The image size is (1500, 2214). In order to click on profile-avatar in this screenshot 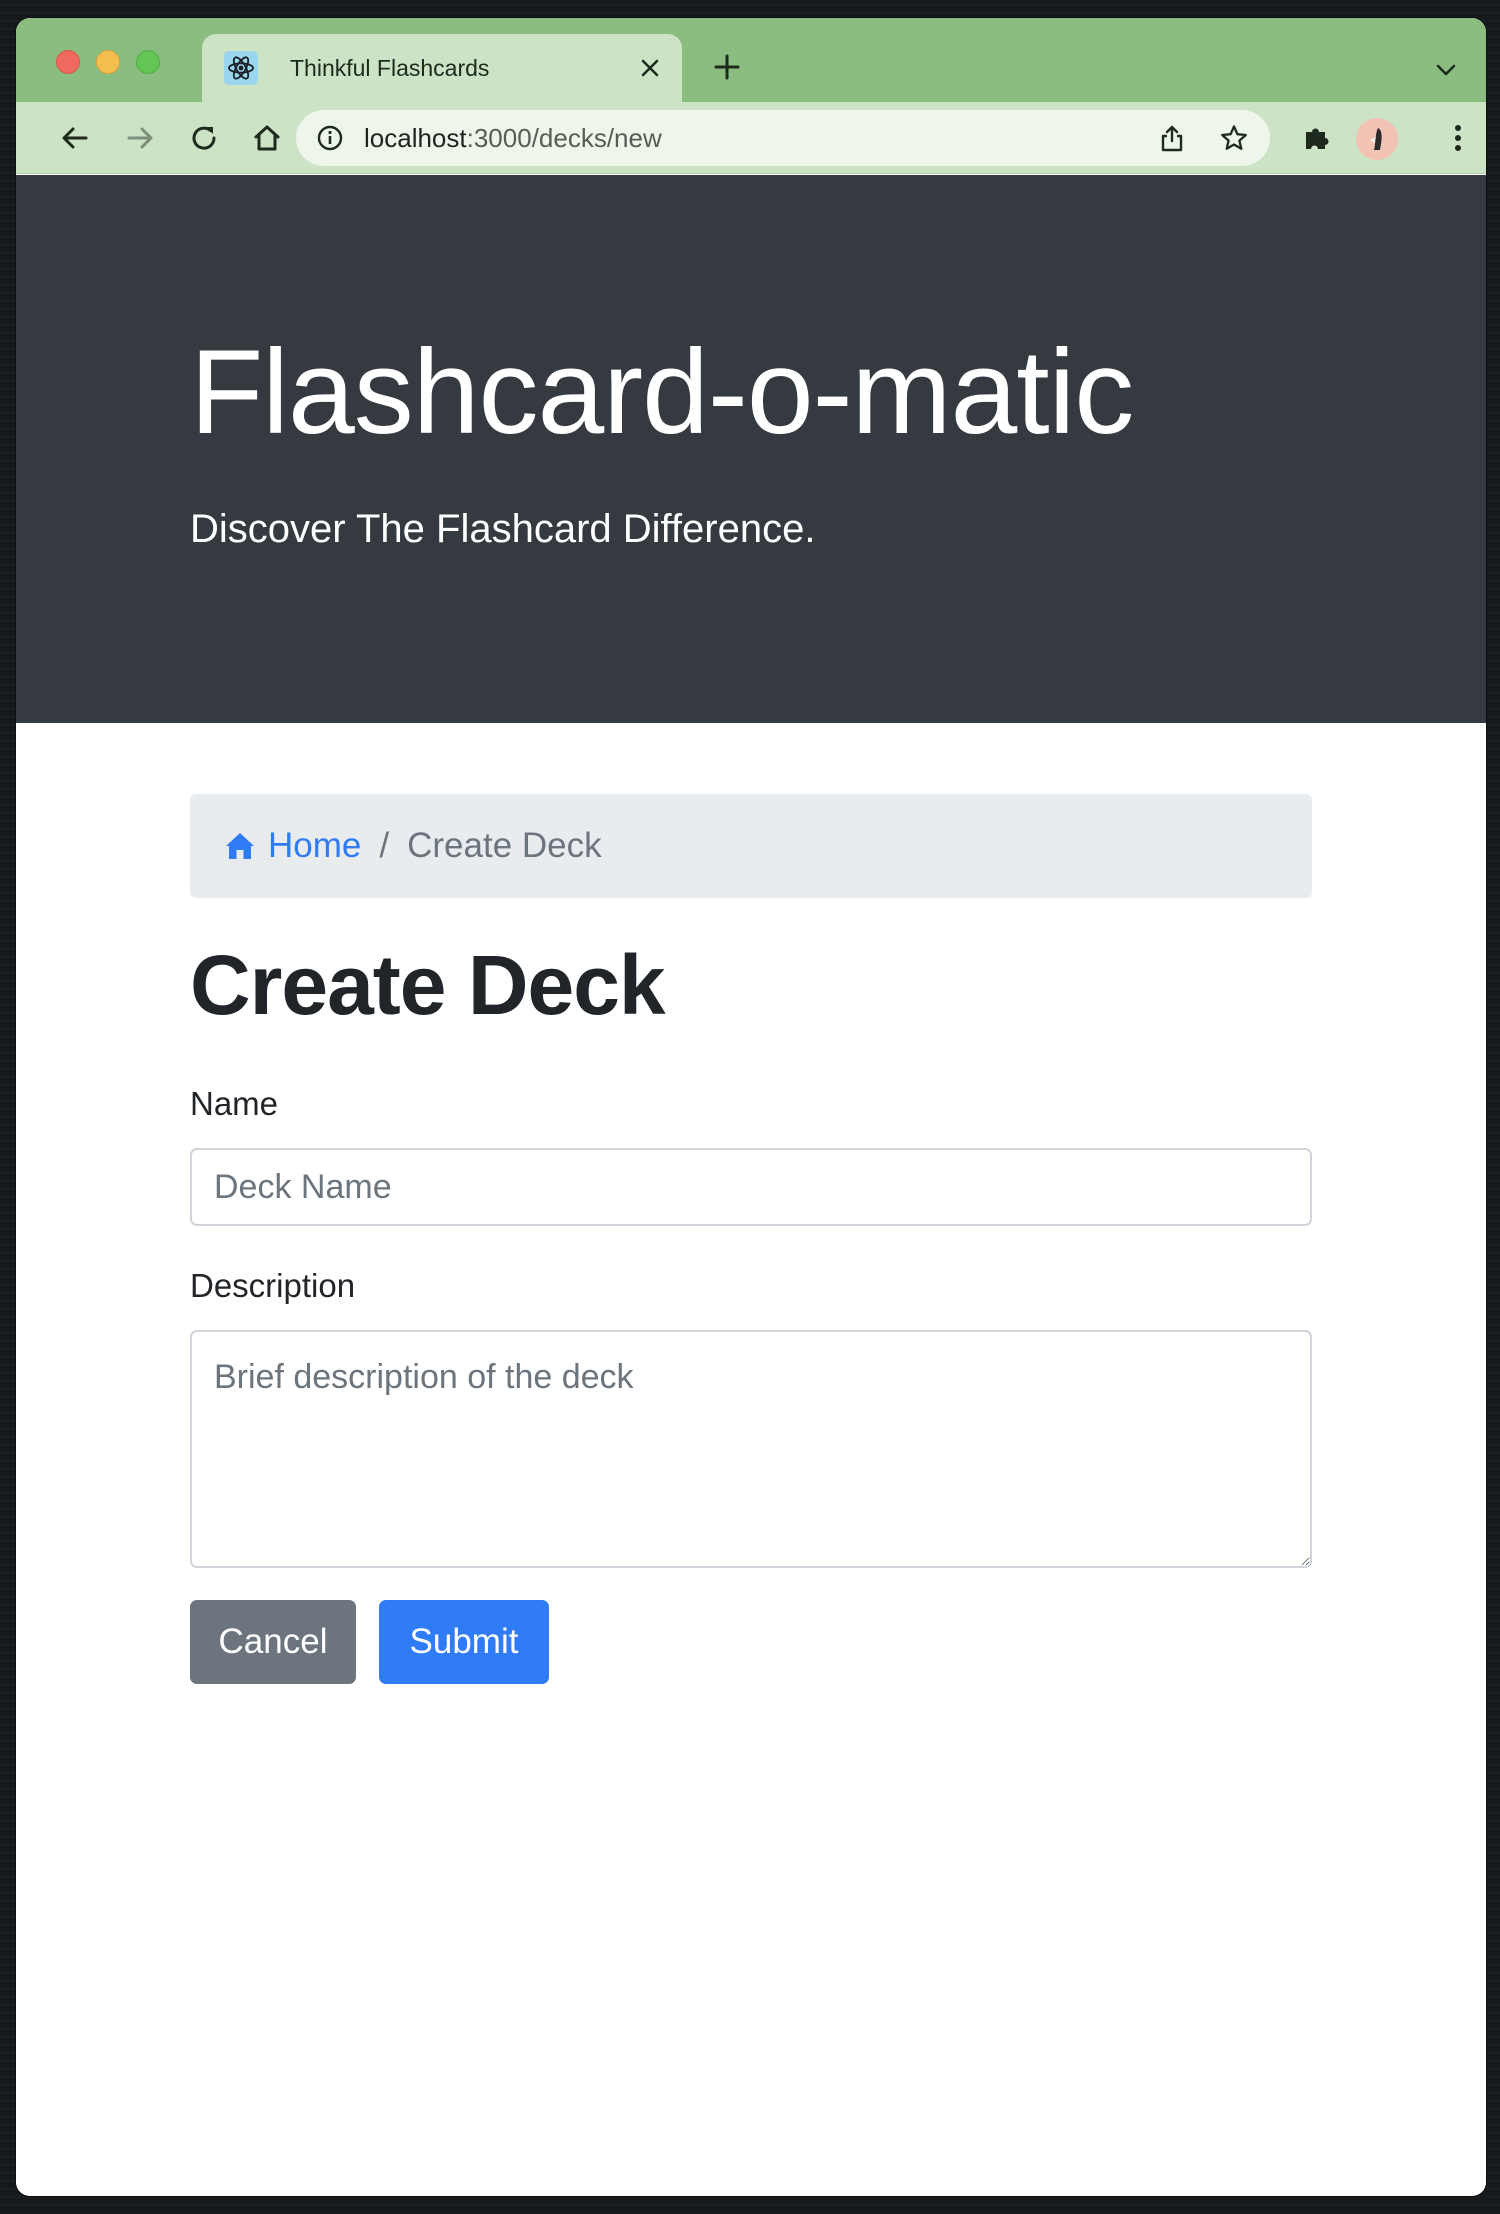, I will do `click(1377, 139)`.